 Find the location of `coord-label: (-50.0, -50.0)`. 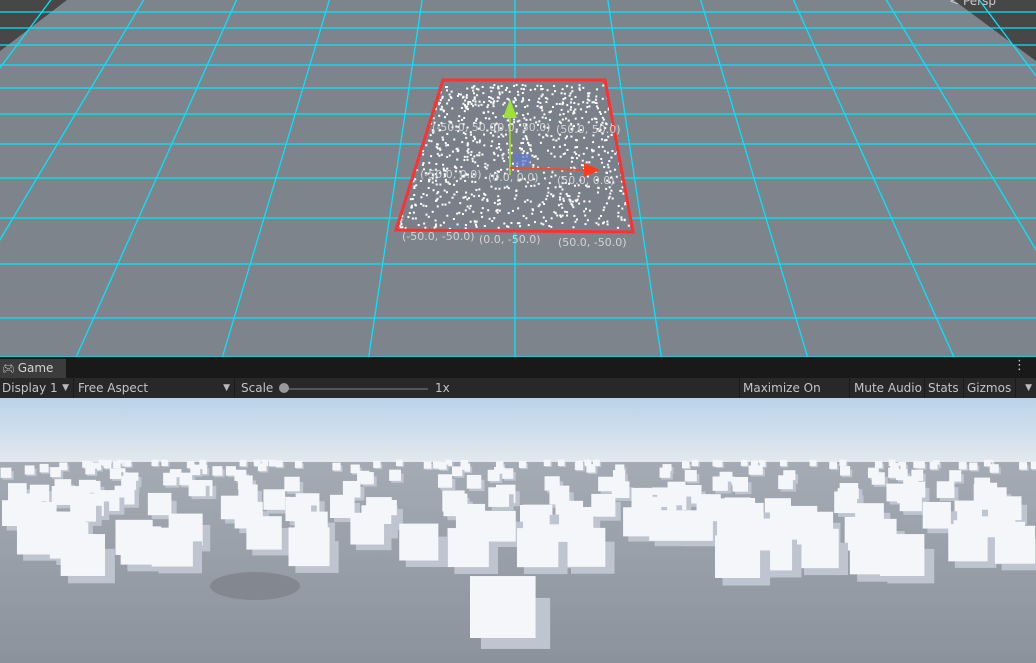

coord-label: (-50.0, -50.0) is located at coordinates (438, 236).